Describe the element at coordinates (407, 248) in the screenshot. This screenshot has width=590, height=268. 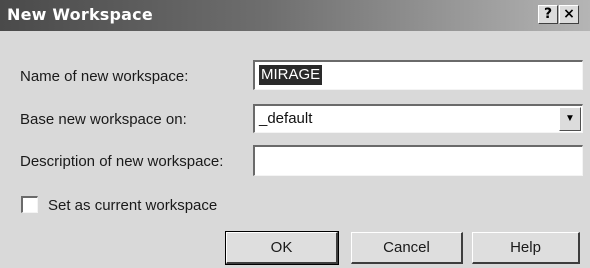
I see `cancel-button: Cancel` at that location.